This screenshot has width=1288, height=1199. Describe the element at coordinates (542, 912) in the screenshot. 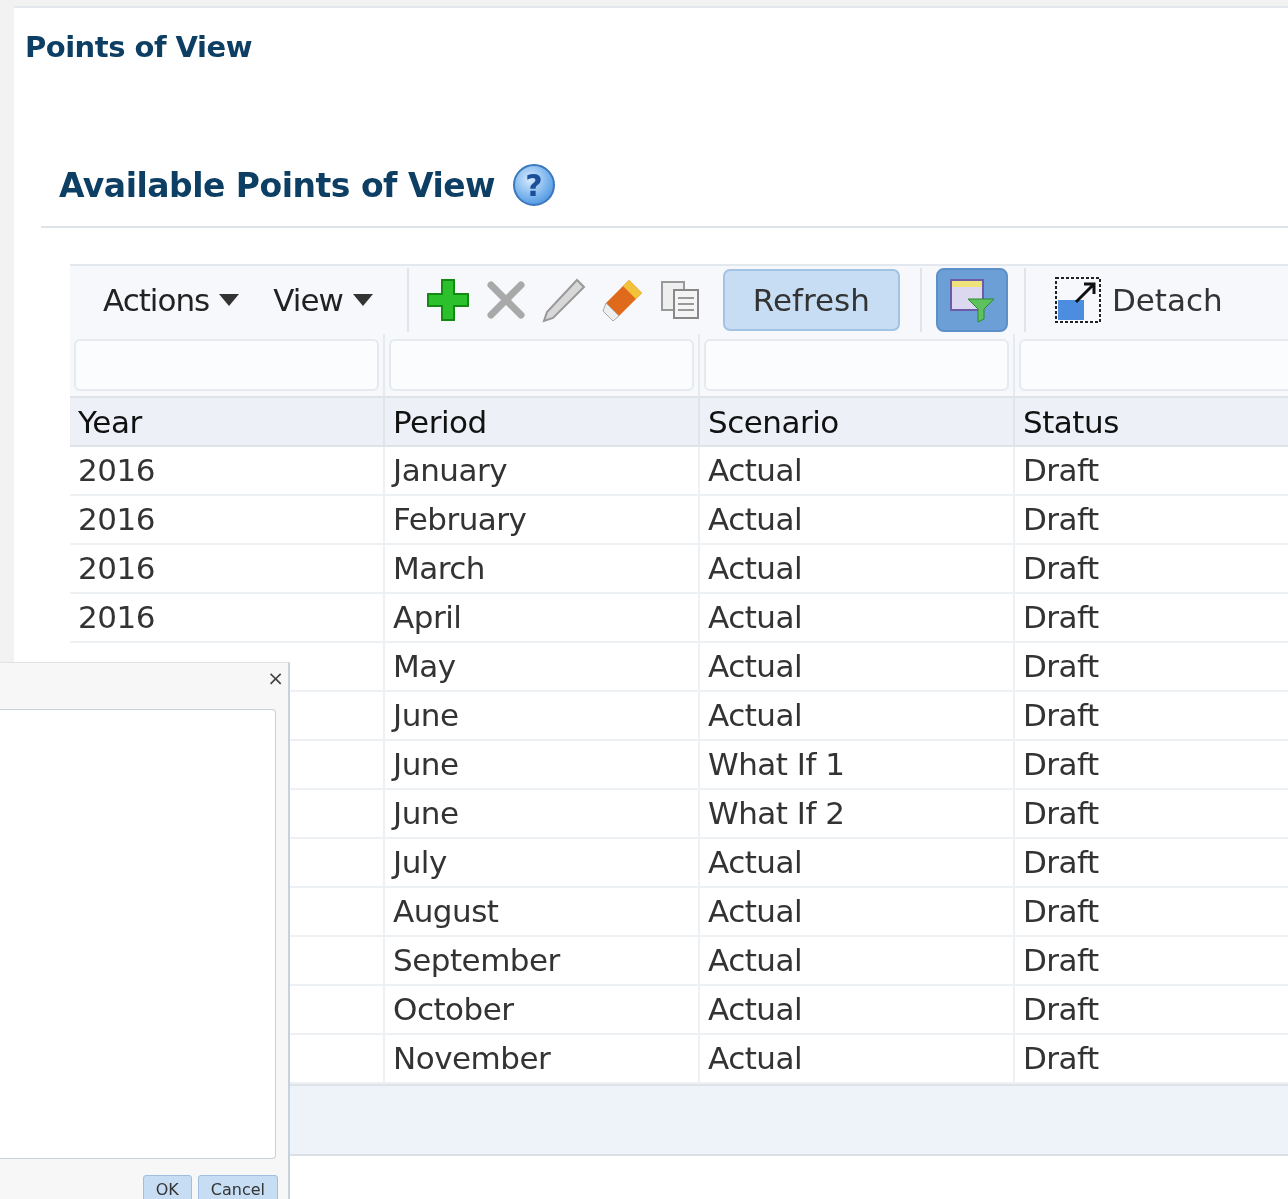

I see `table-cell: August` at that location.